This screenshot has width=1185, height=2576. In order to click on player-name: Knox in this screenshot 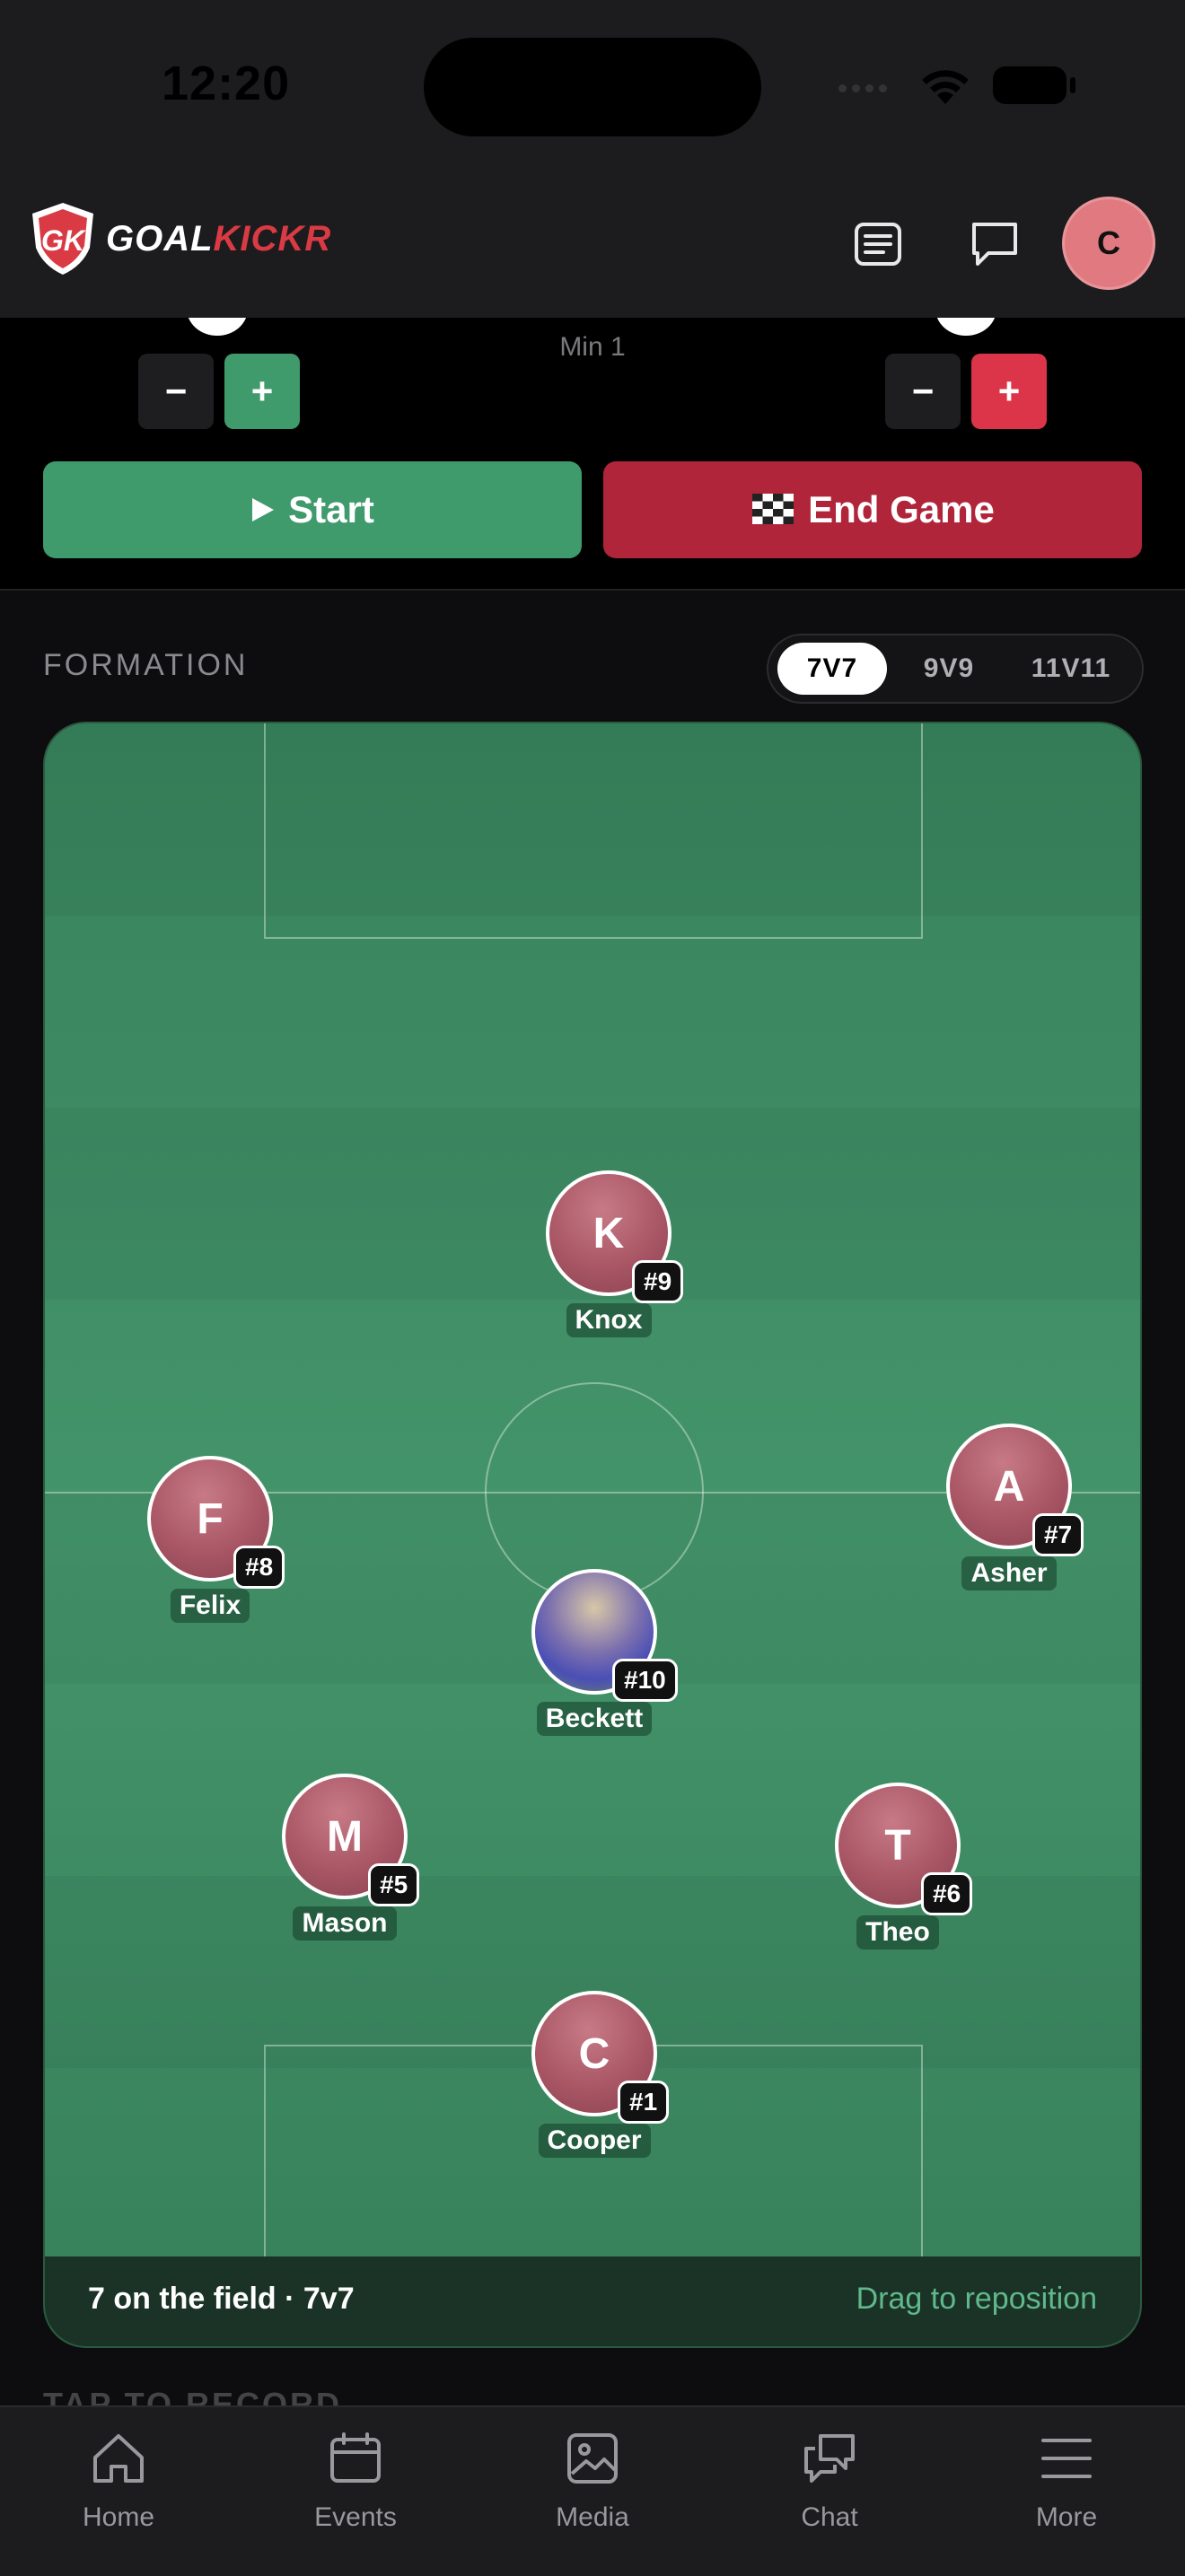, I will do `click(609, 1320)`.